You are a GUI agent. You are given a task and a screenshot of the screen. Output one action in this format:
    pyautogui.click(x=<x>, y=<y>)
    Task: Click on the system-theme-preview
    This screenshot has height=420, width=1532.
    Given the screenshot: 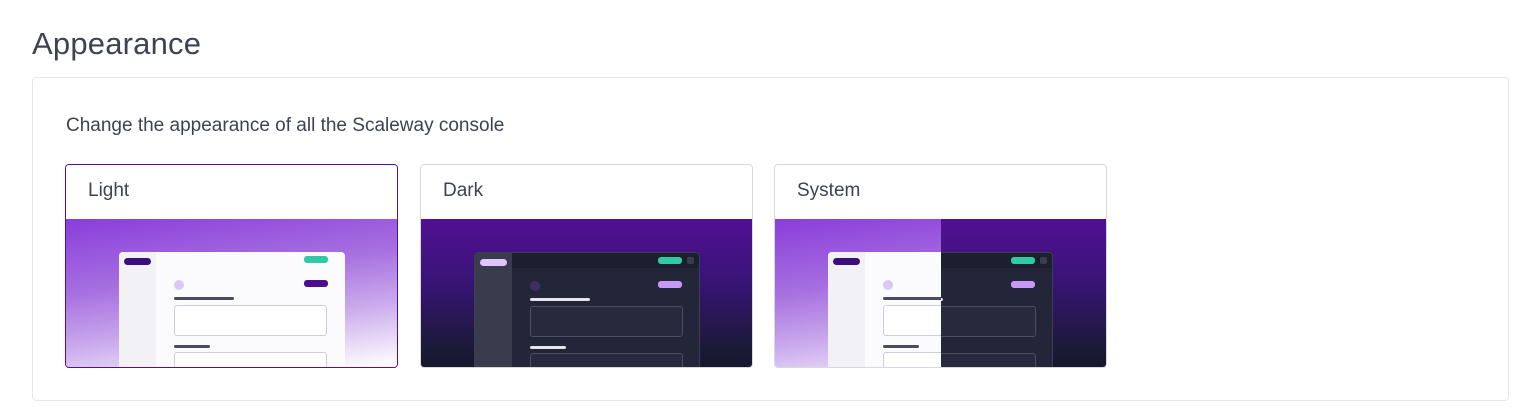 What is the action you would take?
    pyautogui.click(x=940, y=293)
    